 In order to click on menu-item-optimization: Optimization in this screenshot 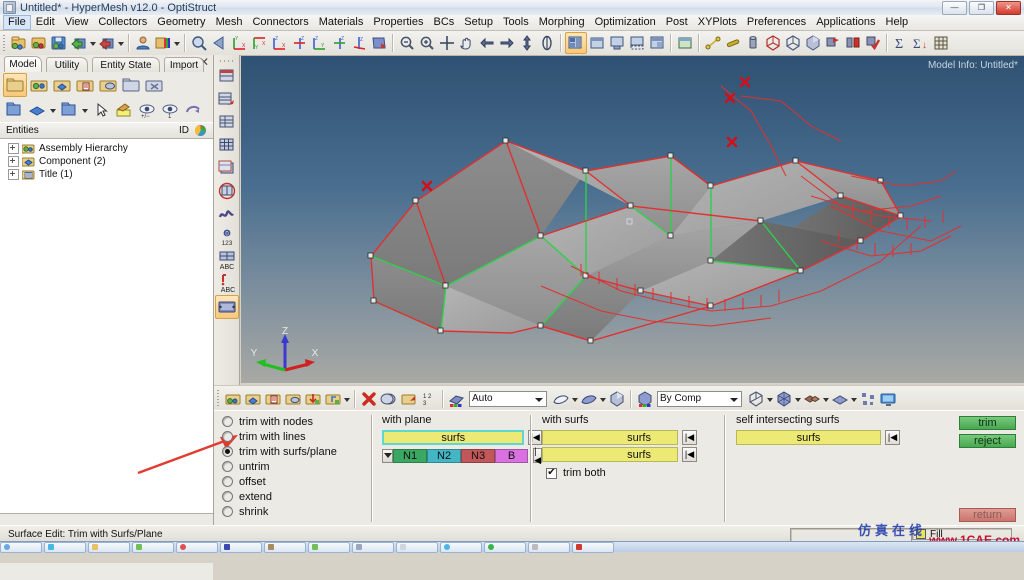, I will do `click(625, 22)`.